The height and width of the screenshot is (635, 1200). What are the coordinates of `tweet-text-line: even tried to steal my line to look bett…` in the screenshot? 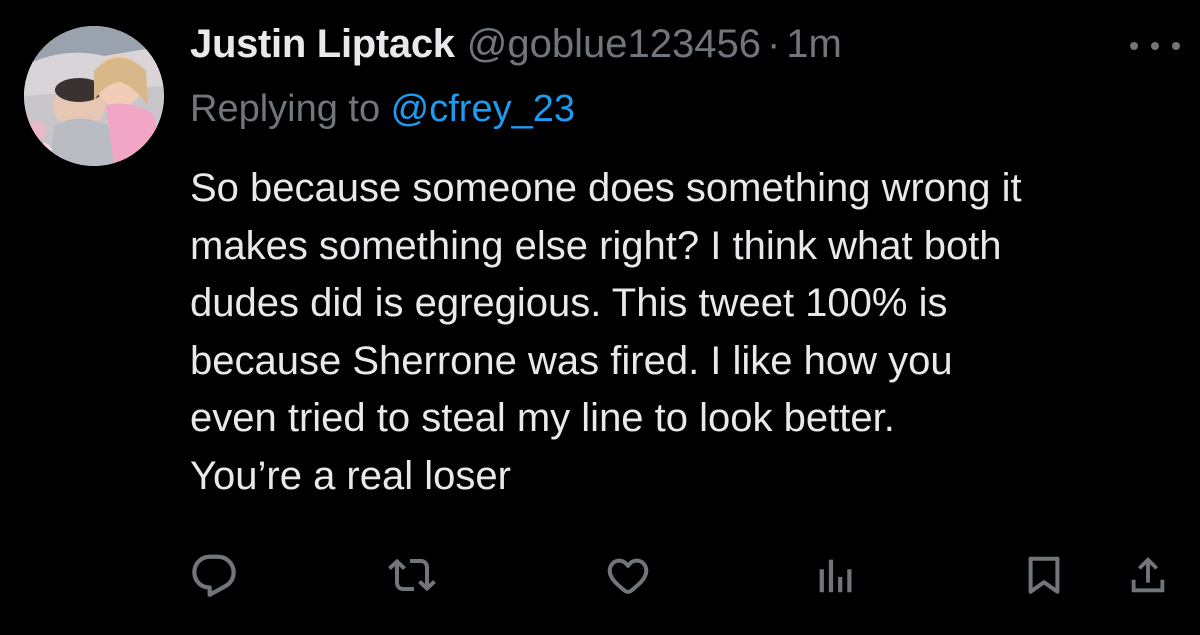 It's located at (542, 418).